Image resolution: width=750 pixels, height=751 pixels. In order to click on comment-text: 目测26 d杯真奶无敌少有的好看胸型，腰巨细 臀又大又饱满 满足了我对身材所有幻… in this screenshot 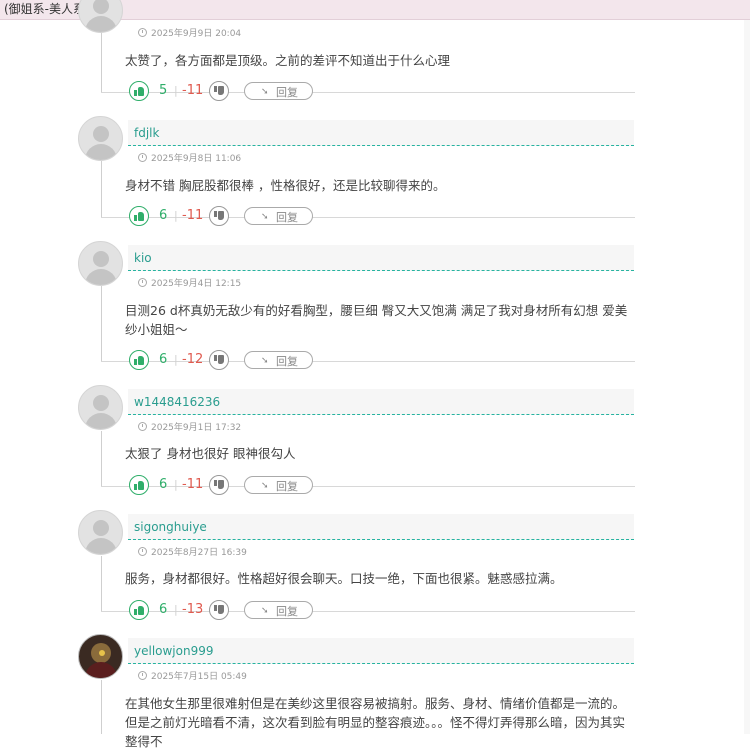, I will do `click(376, 320)`.